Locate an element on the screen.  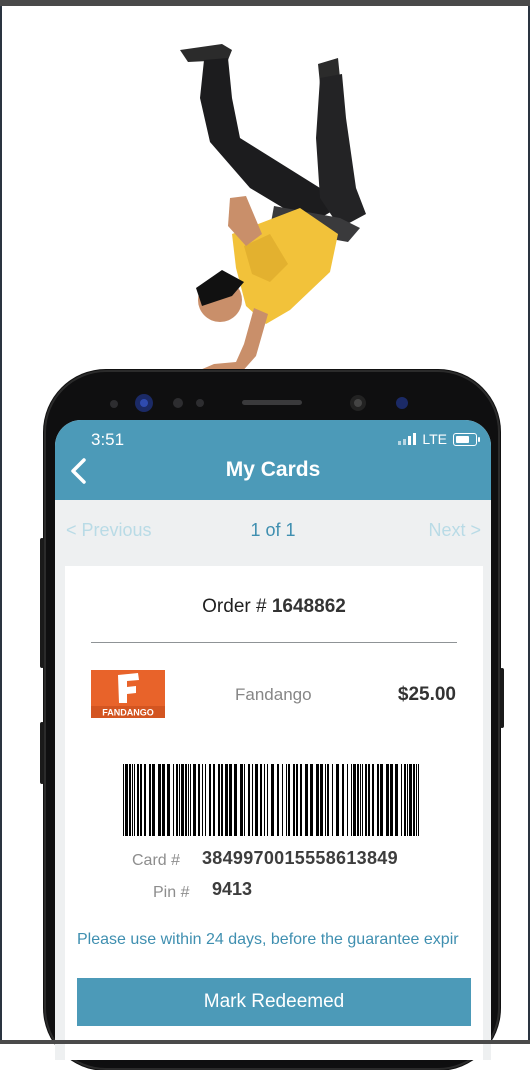
phone-side-button-left is located at coordinates (42, 603).